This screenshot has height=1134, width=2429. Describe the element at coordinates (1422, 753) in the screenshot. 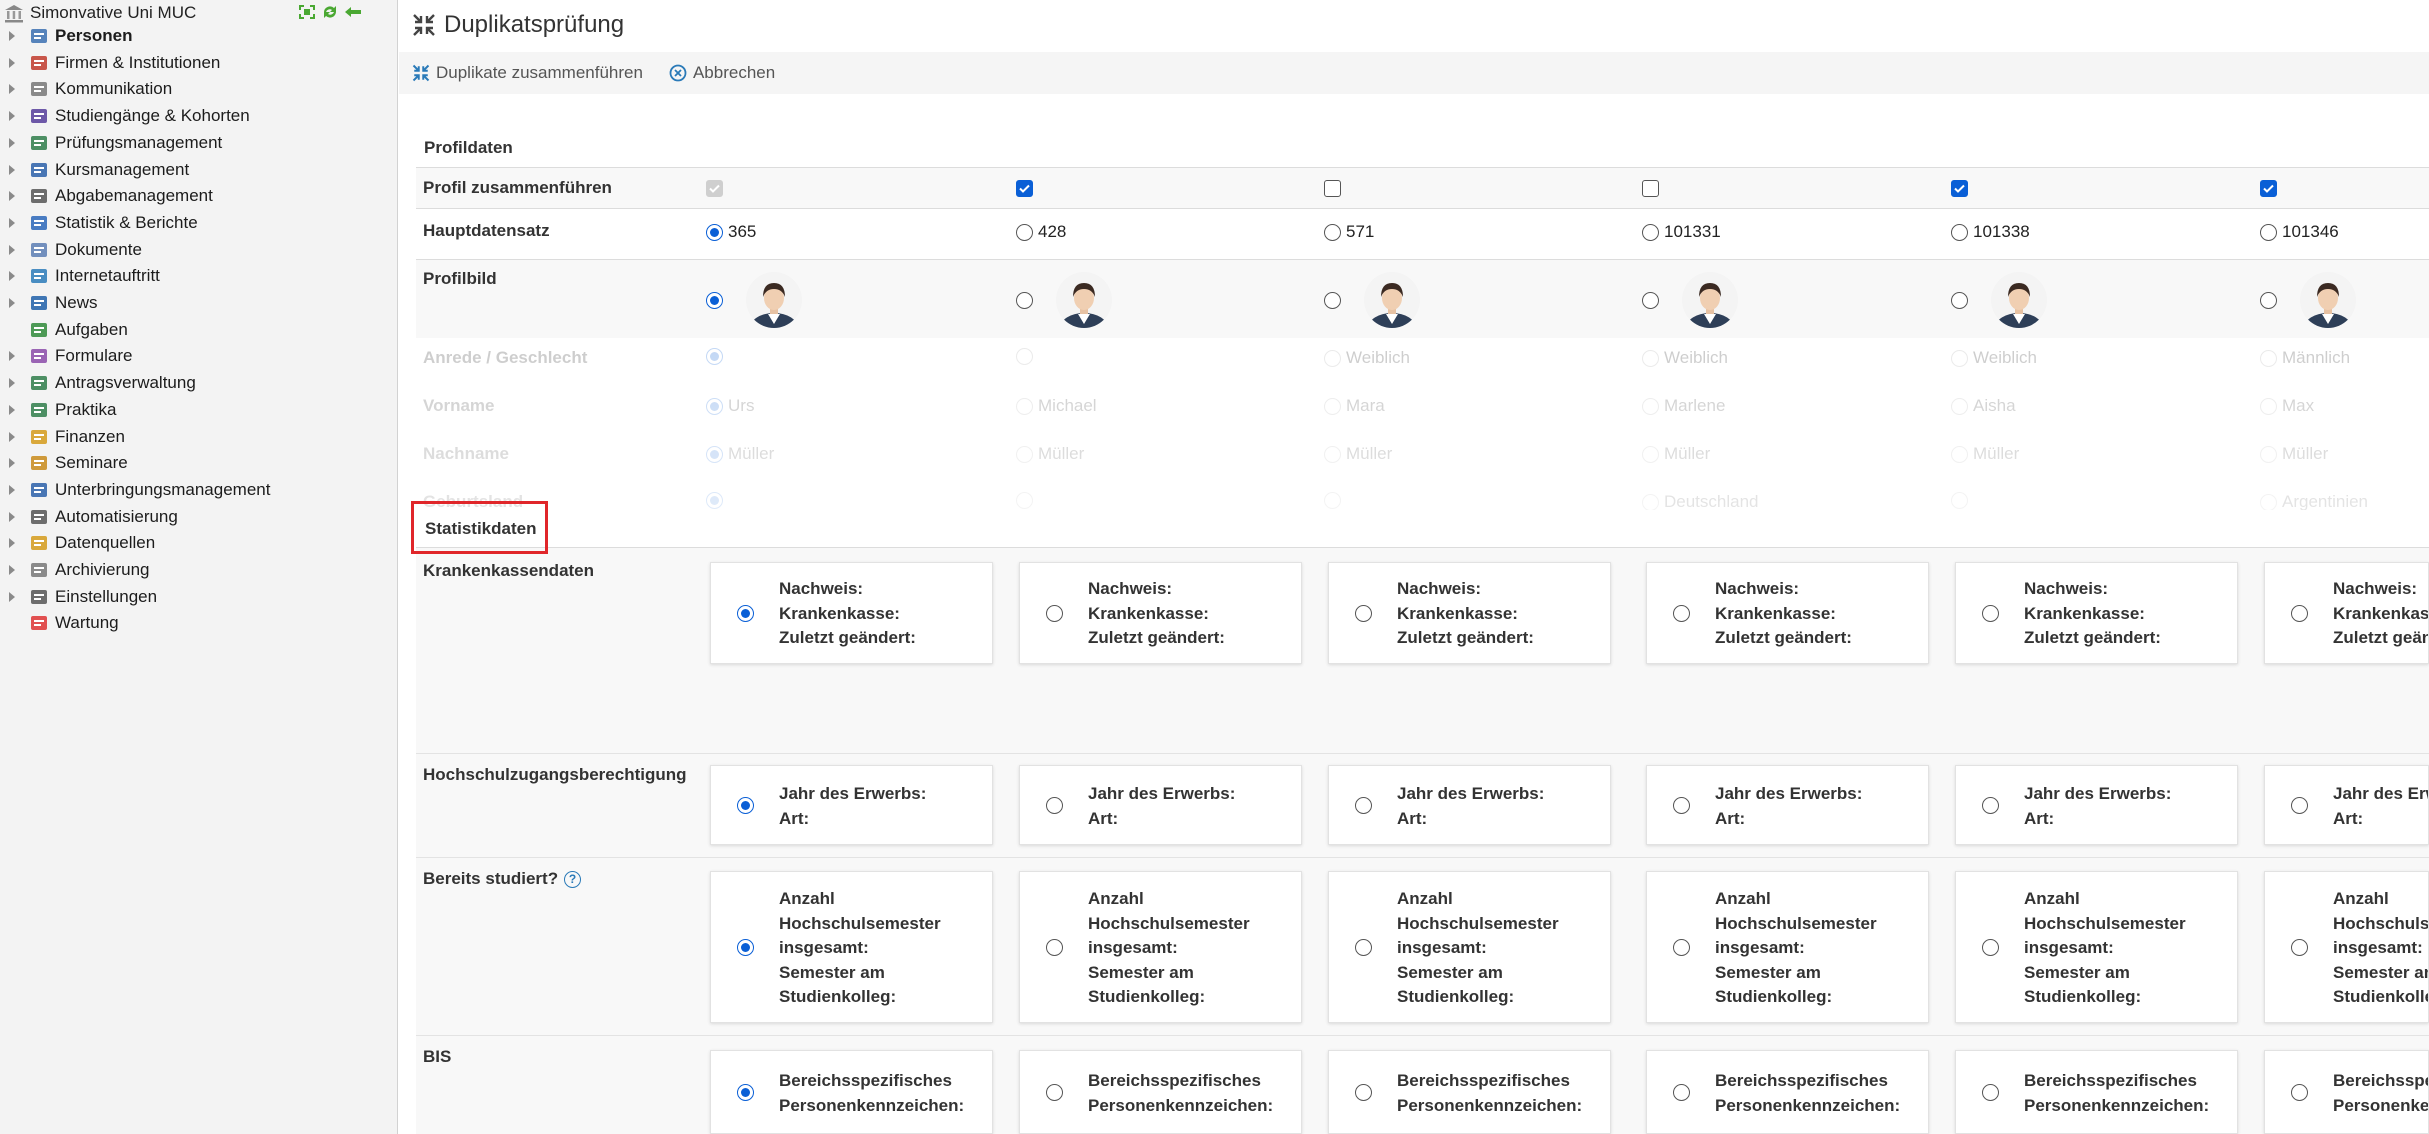

I see `divider` at that location.